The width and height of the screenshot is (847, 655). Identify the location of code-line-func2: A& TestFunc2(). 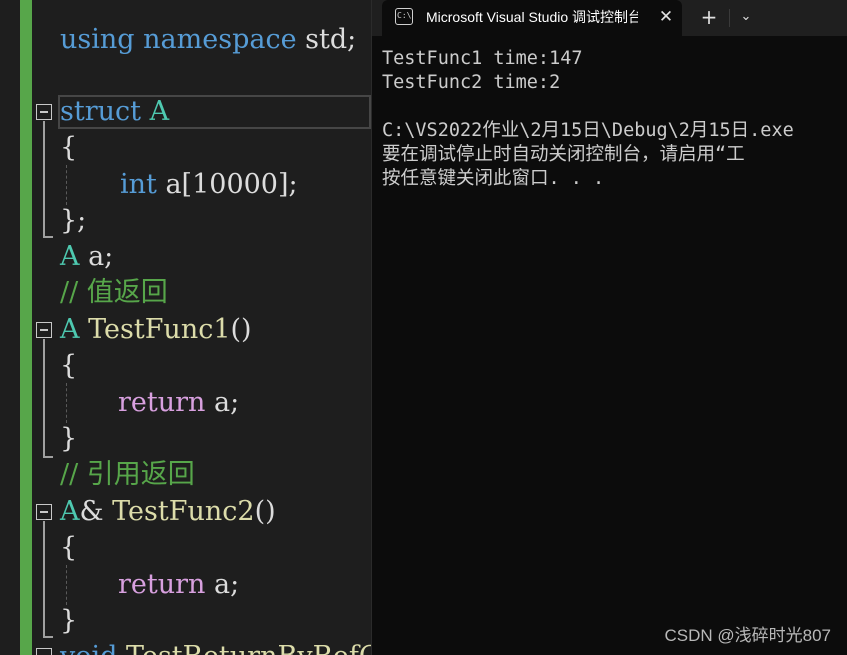
(168, 512).